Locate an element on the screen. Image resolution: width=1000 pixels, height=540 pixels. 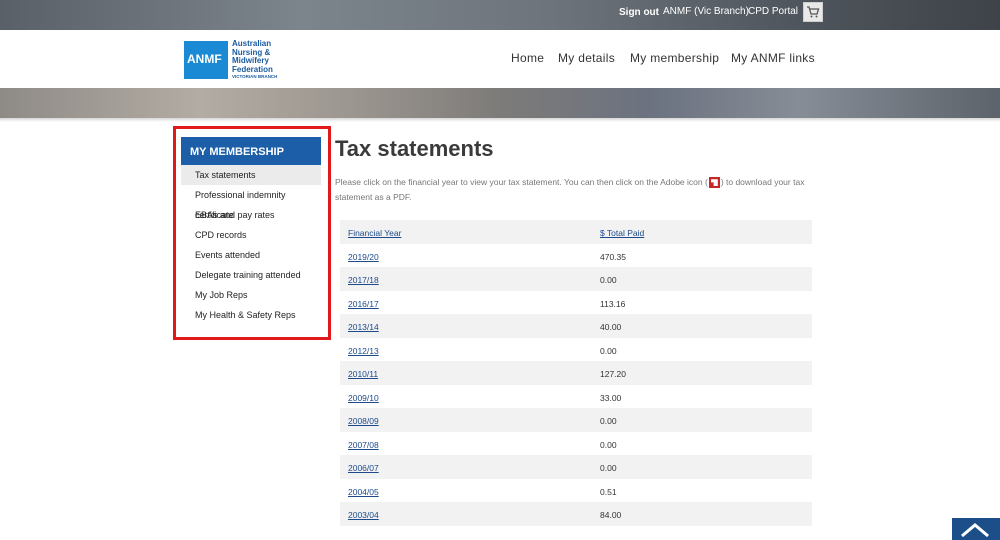
total-paid: 84.00 is located at coordinates (611, 515).